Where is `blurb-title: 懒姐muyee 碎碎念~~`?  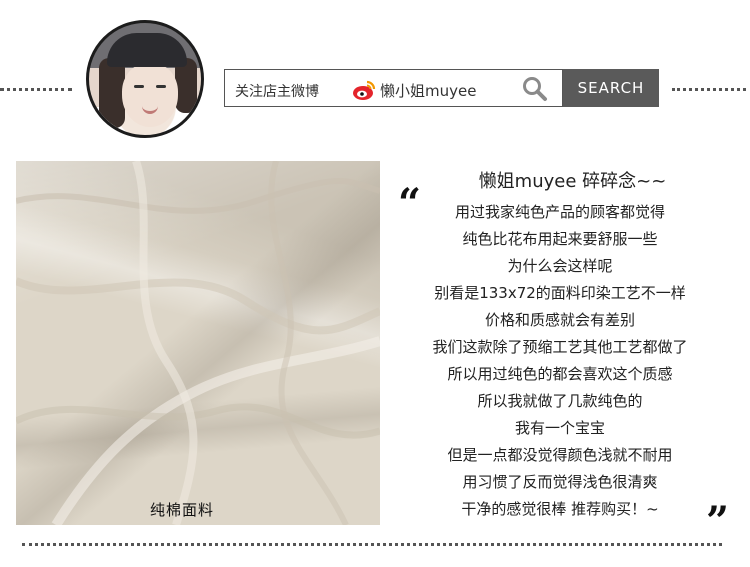
blurb-title: 懒姐muyee 碎碎念~~ is located at coordinates (572, 181).